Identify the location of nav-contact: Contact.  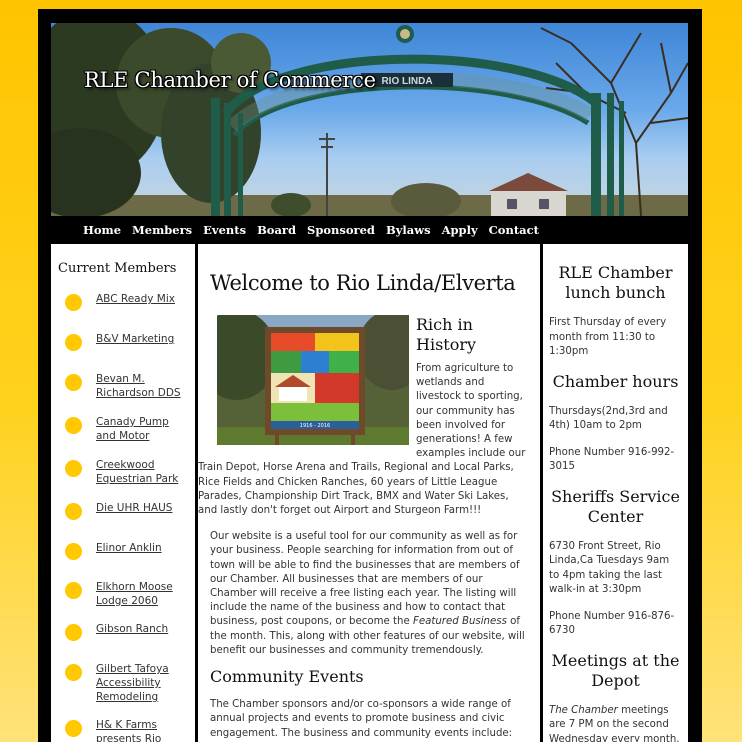
(514, 230).